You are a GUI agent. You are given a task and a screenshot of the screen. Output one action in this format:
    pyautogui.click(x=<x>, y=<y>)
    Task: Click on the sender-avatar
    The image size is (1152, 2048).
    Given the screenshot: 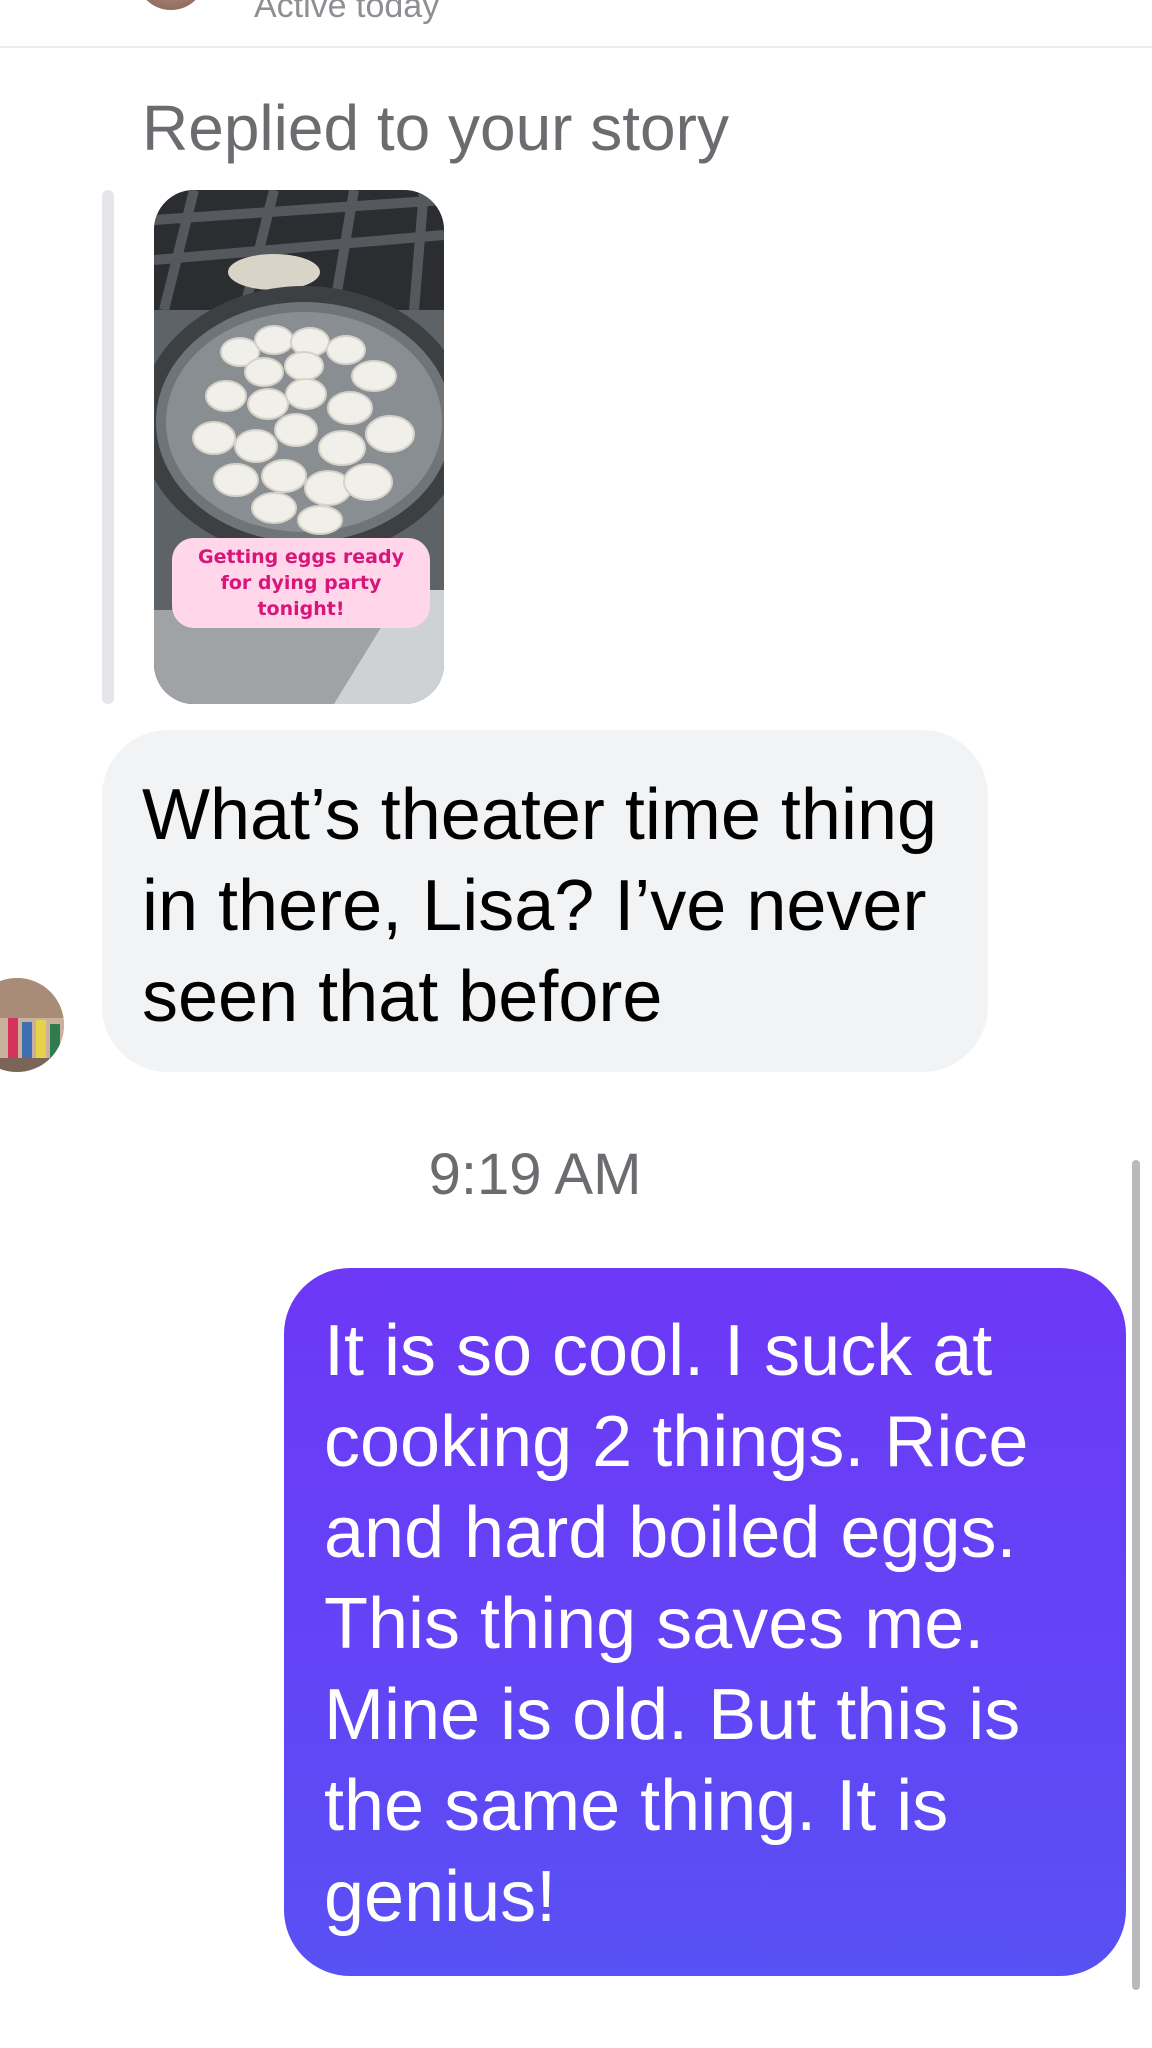 What is the action you would take?
    pyautogui.click(x=32, y=1025)
    